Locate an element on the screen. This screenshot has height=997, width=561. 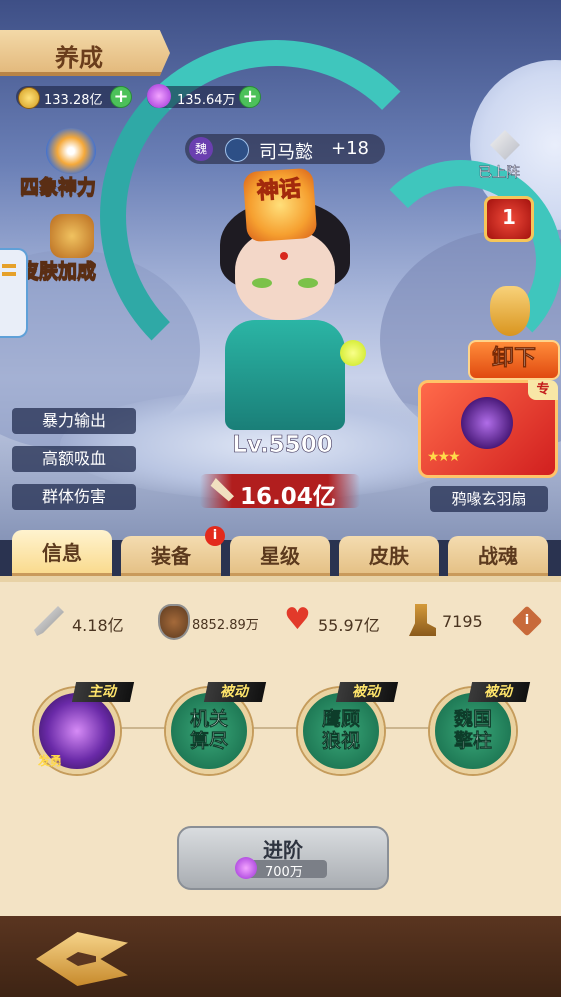
advance-button: 进阶 700万 is located at coordinates (283, 858).